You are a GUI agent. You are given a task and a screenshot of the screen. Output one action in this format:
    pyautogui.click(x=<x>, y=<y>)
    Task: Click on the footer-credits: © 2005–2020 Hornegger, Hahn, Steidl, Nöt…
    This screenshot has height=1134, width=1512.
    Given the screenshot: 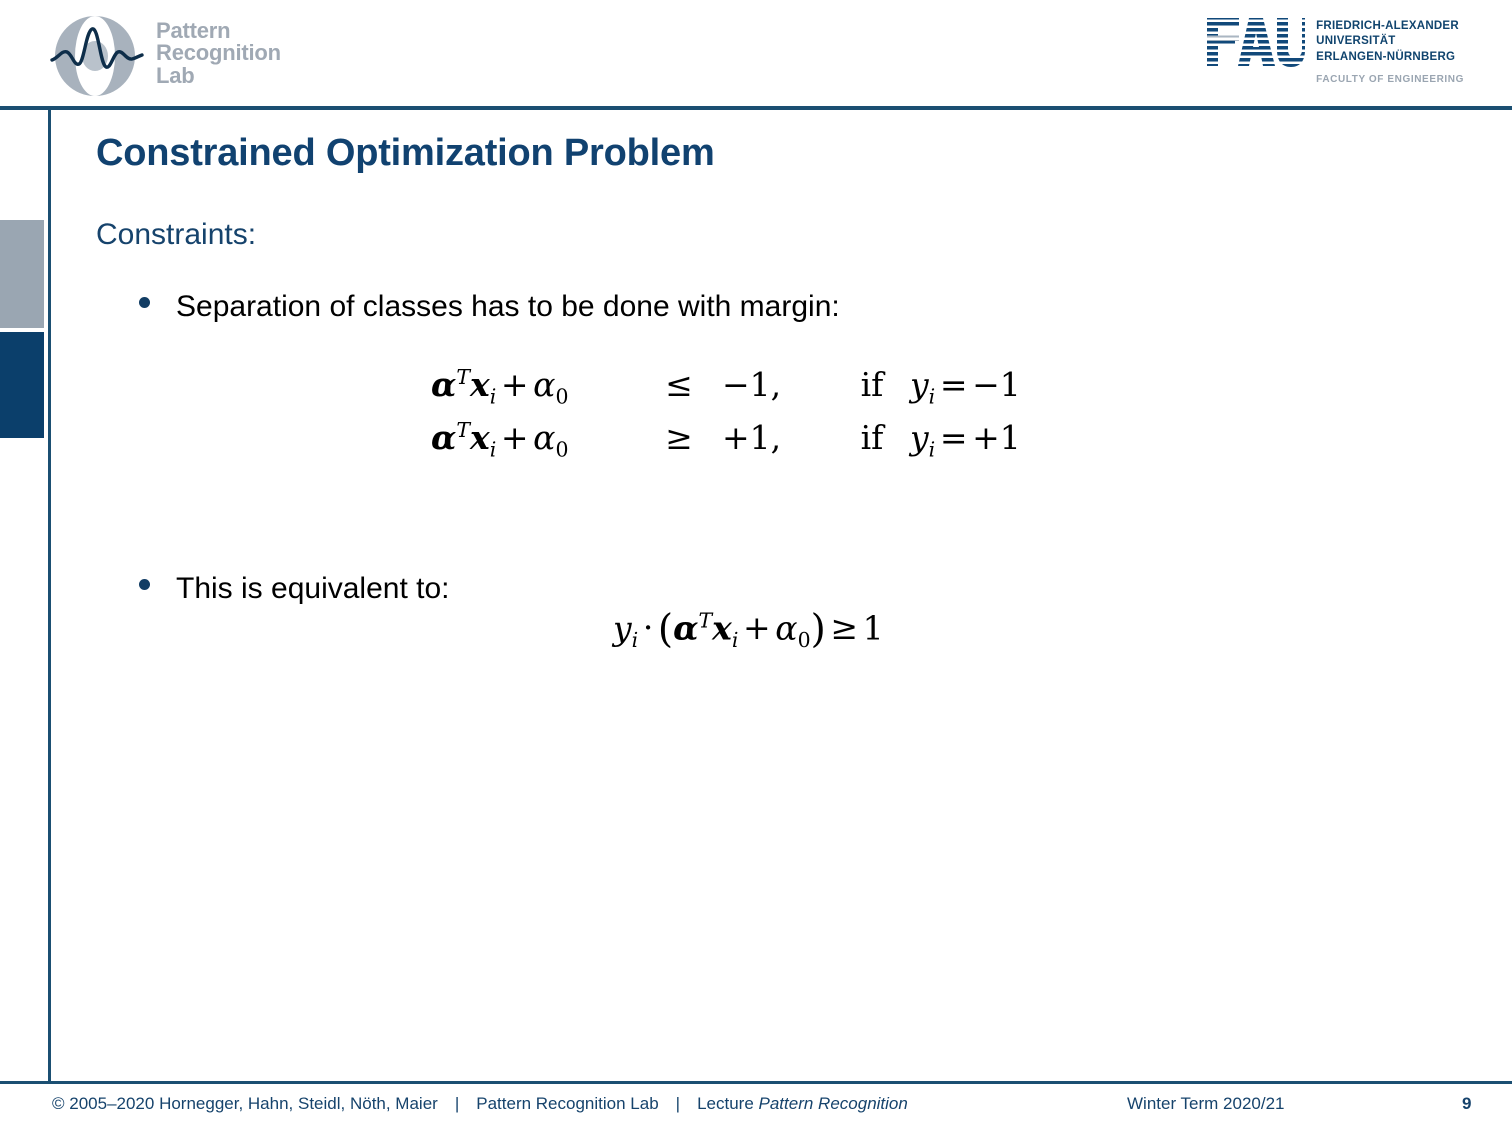 What is the action you would take?
    pyautogui.click(x=480, y=1104)
    